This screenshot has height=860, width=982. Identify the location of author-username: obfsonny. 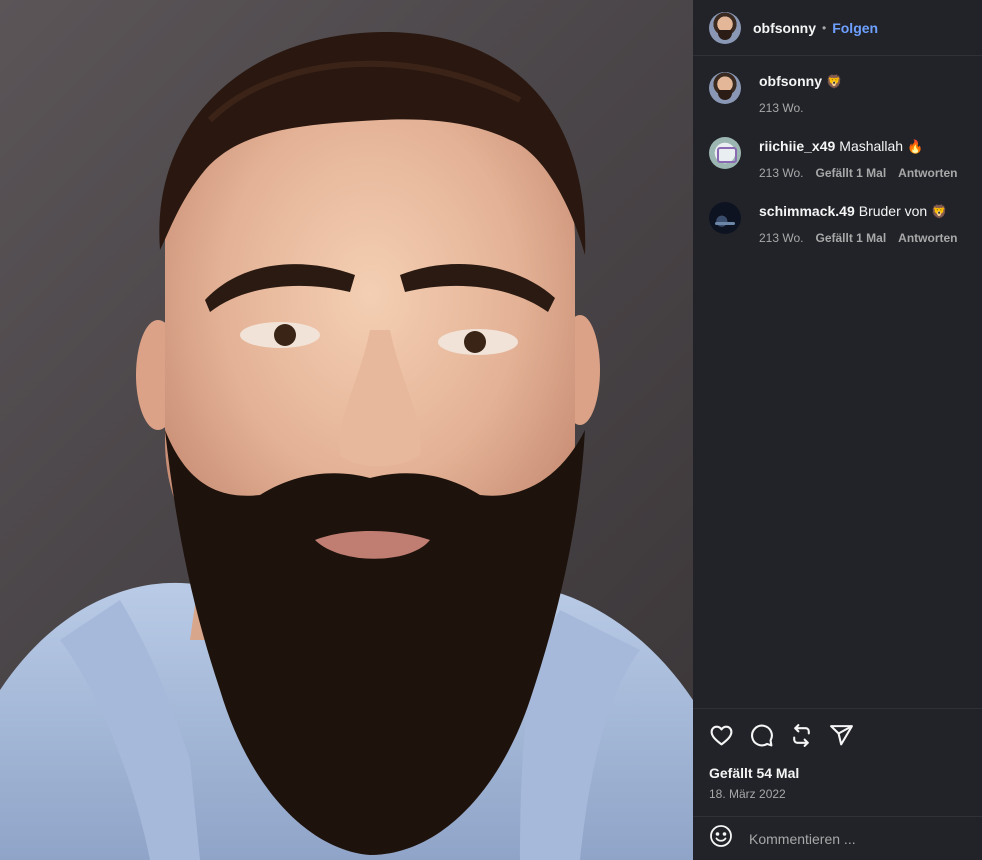
(784, 28).